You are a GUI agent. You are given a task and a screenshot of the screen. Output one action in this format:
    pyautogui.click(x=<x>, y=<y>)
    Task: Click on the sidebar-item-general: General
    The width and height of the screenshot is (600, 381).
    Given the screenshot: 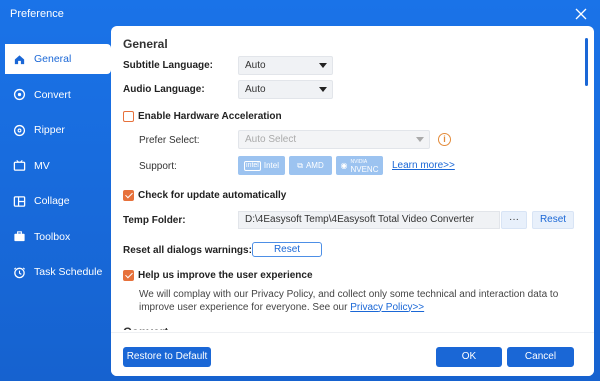 What is the action you would take?
    pyautogui.click(x=58, y=59)
    